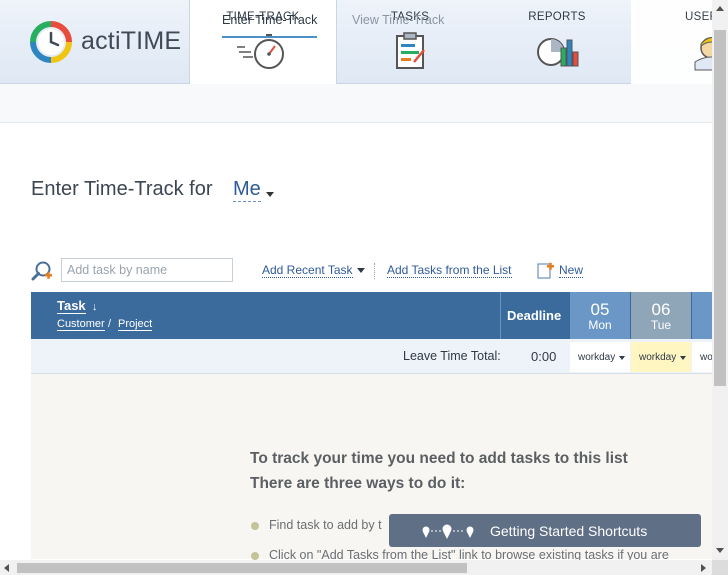 The width and height of the screenshot is (728, 575). I want to click on scroll-down-arrow-icon, so click(720, 550).